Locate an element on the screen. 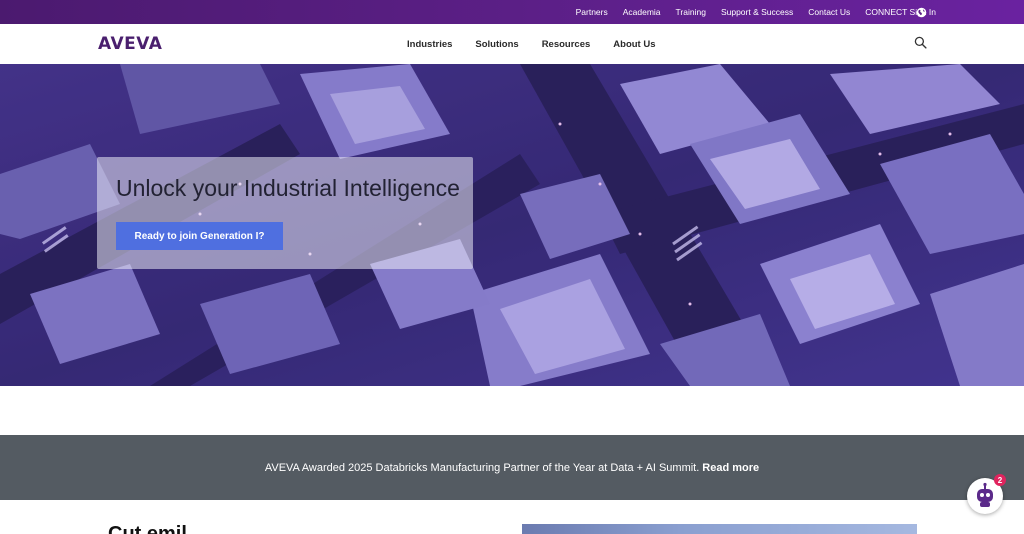 This screenshot has width=1024, height=534. nav-item-about-us: About Us is located at coordinates (634, 44).